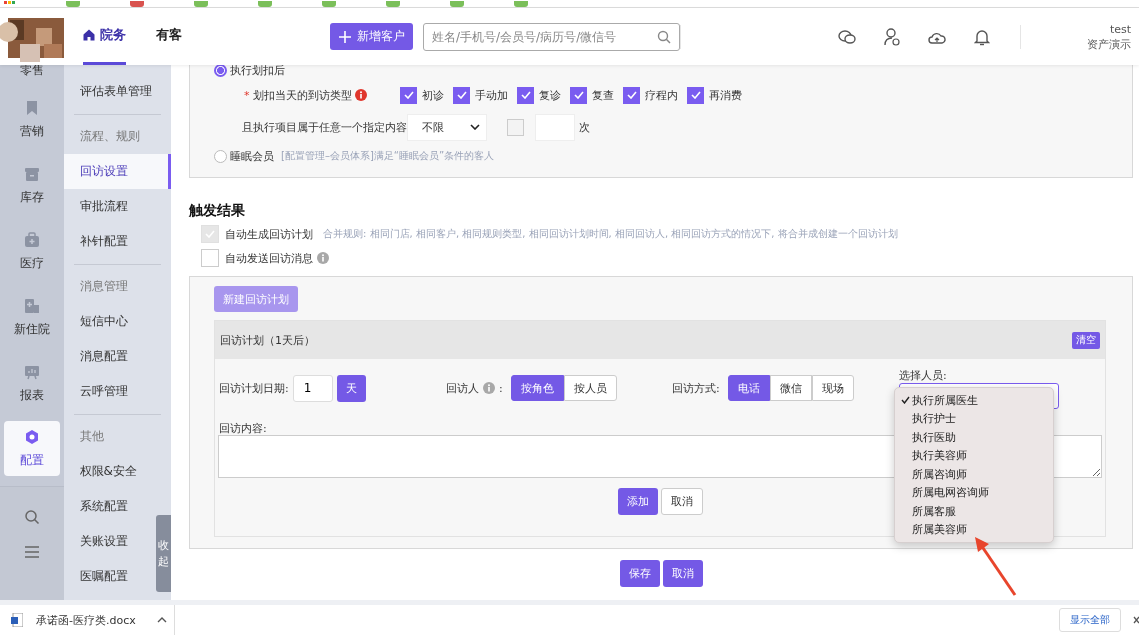 This screenshot has height=635, width=1139. Describe the element at coordinates (220, 156) in the screenshot. I see `radio-button` at that location.